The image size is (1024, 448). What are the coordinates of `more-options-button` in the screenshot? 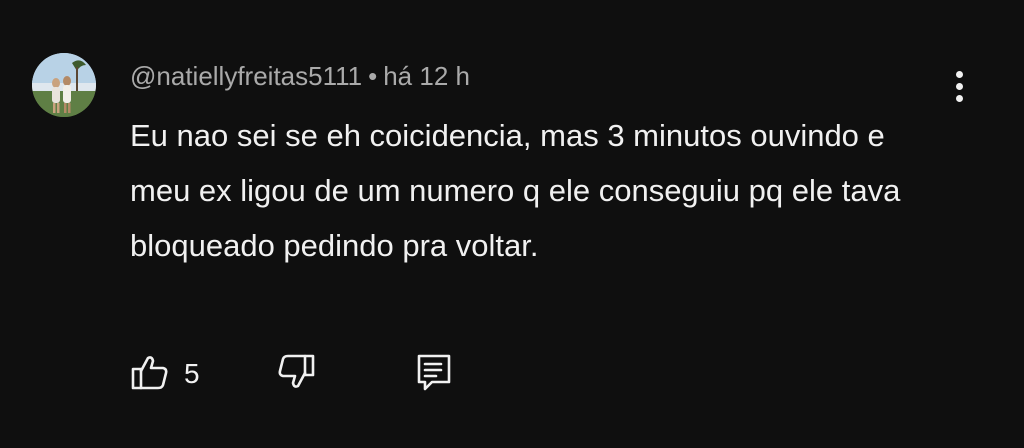 It's located at (959, 86).